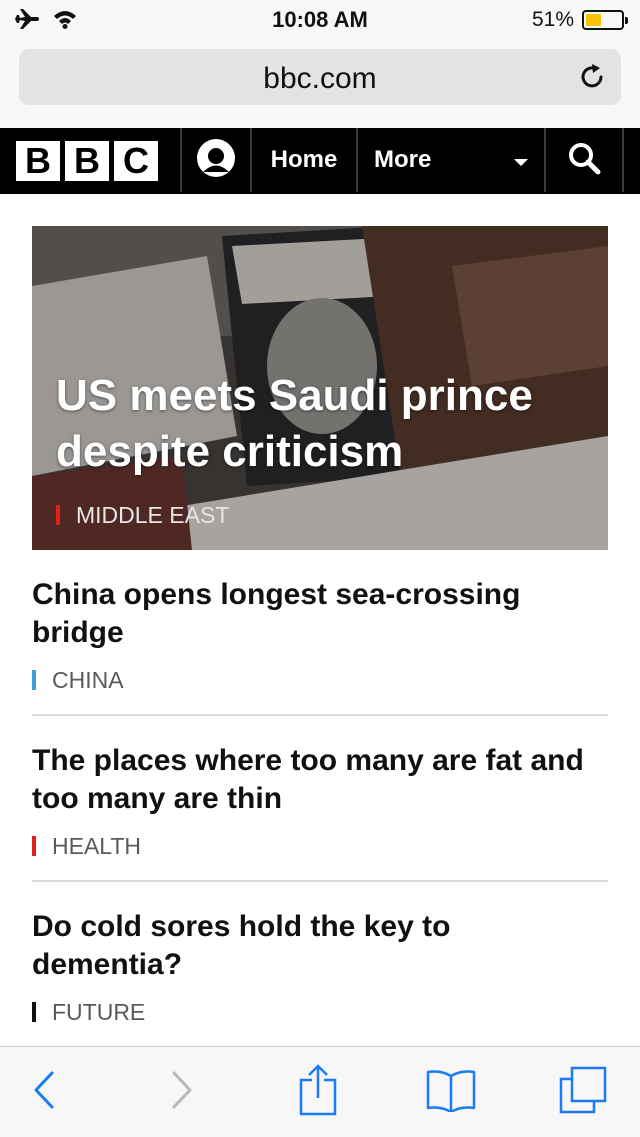 The height and width of the screenshot is (1137, 640). I want to click on forward-button, so click(182, 1092).